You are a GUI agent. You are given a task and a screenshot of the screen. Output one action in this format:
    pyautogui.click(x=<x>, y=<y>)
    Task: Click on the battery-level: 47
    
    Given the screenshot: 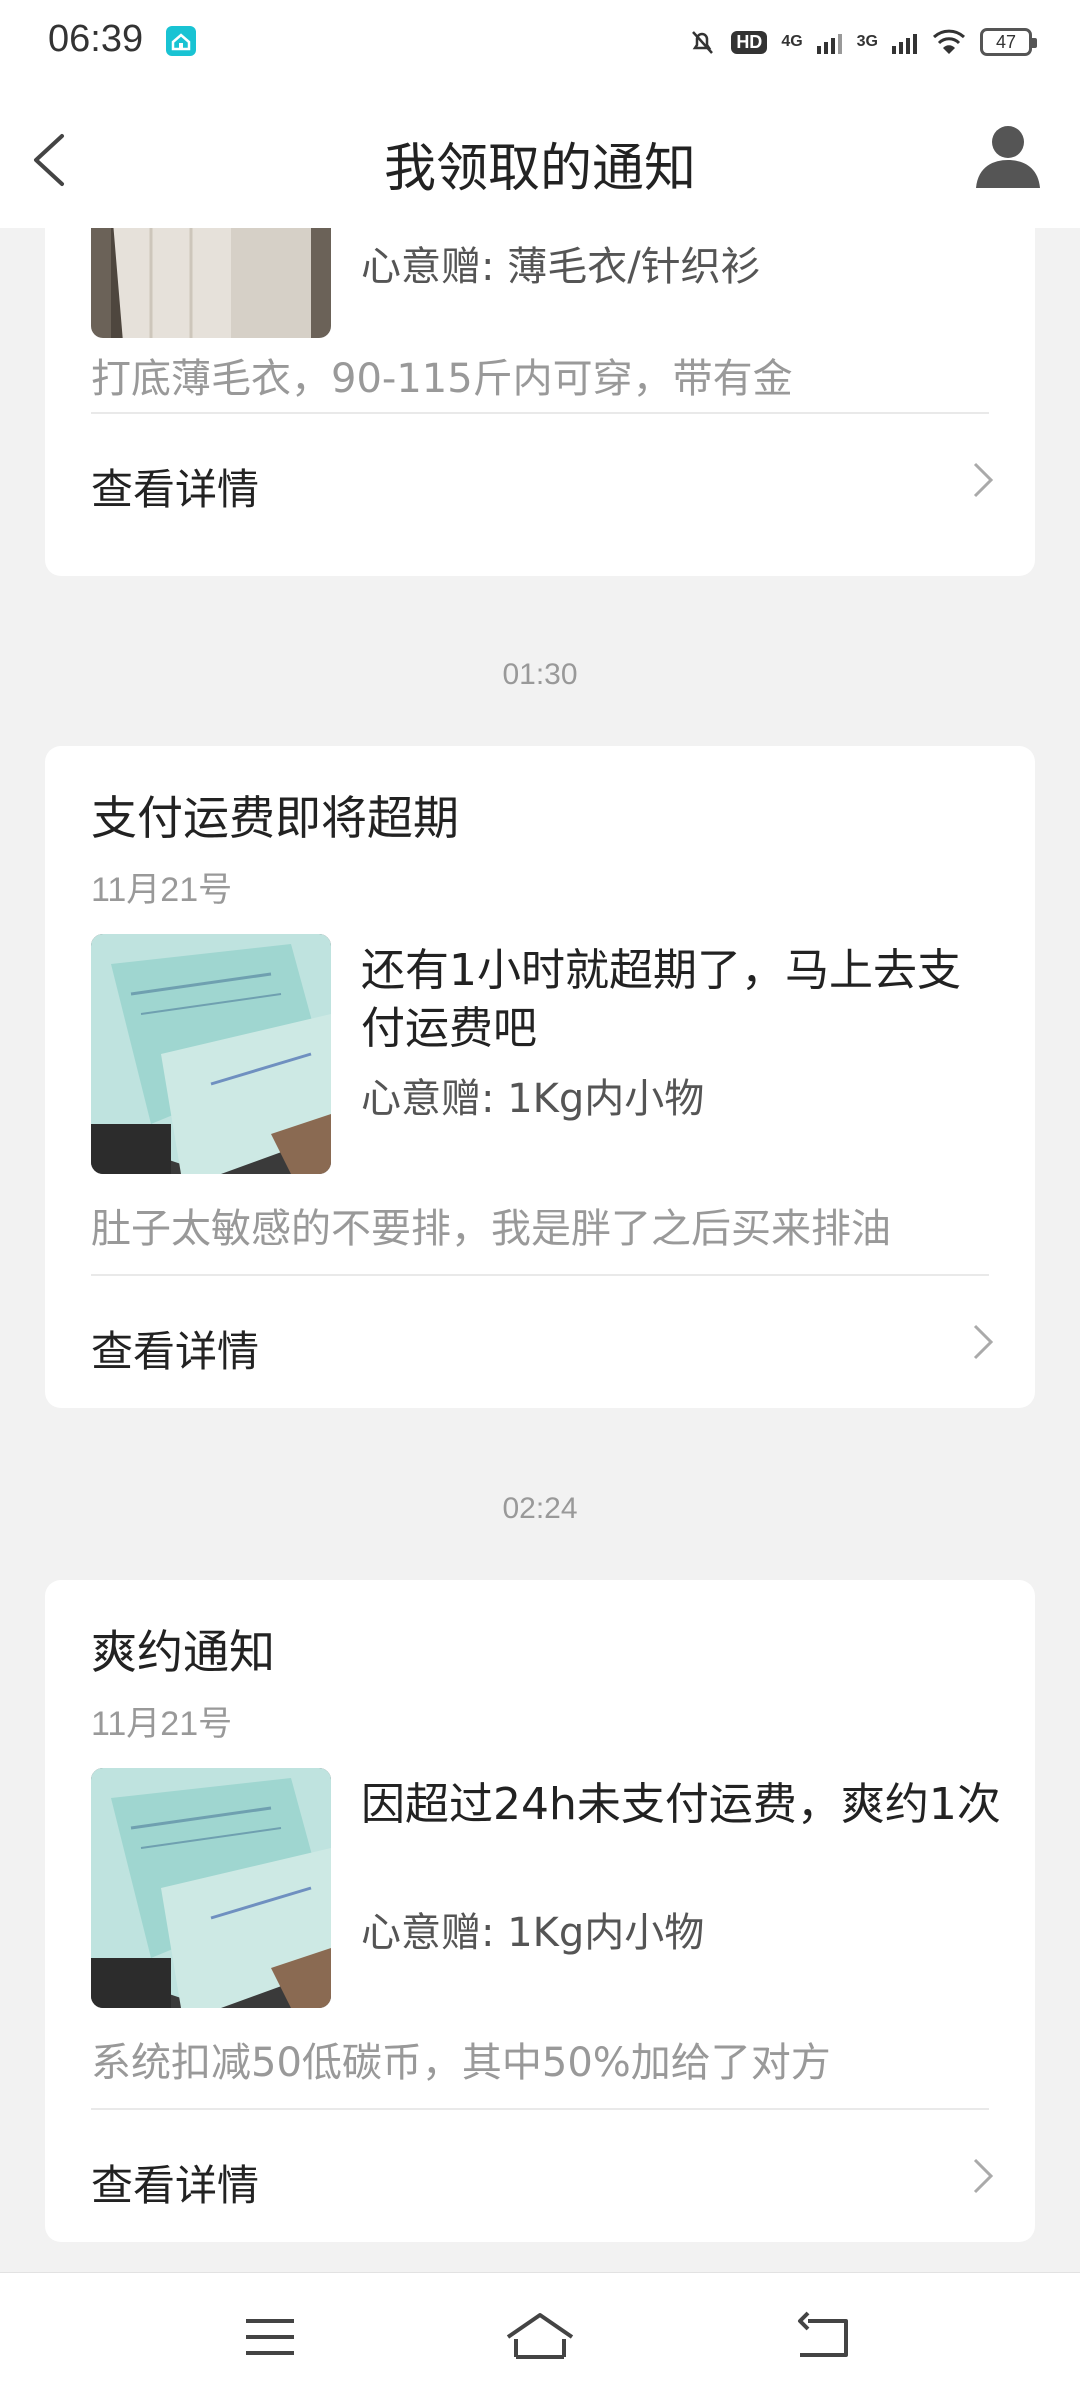 What is the action you would take?
    pyautogui.click(x=1006, y=41)
    